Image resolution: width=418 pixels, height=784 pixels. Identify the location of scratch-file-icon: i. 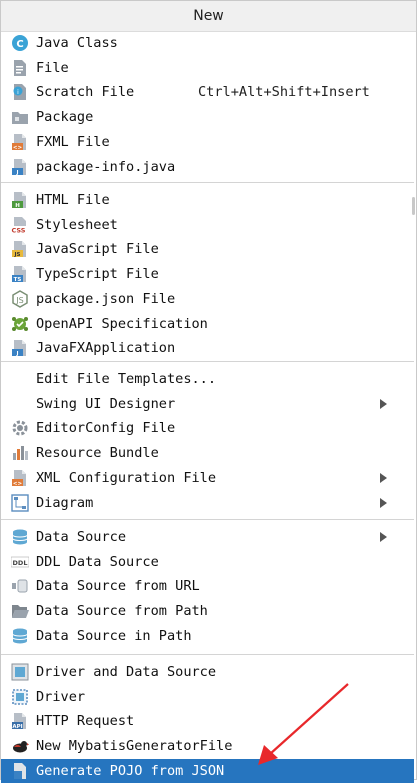
(20, 92).